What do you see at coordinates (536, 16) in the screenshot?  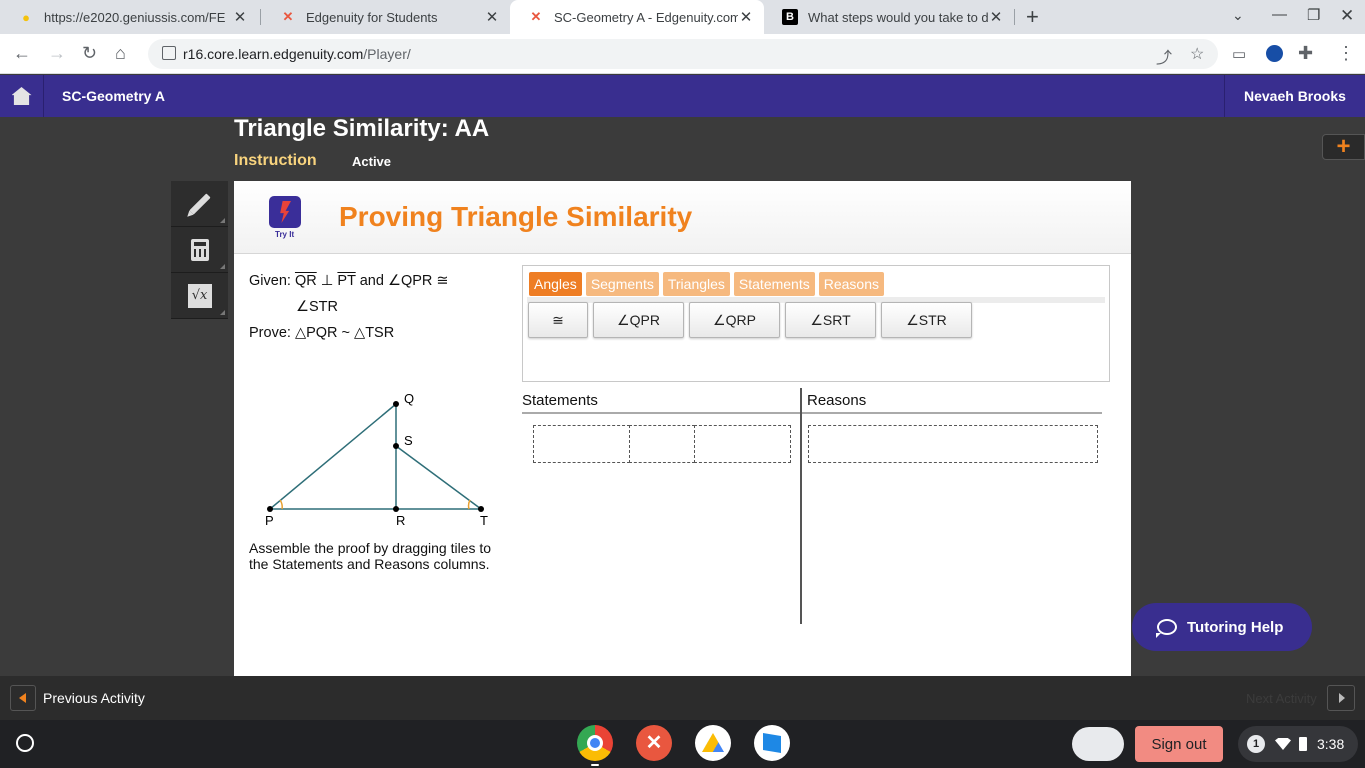 I see `edgenuity-x-icon: ✕` at bounding box center [536, 16].